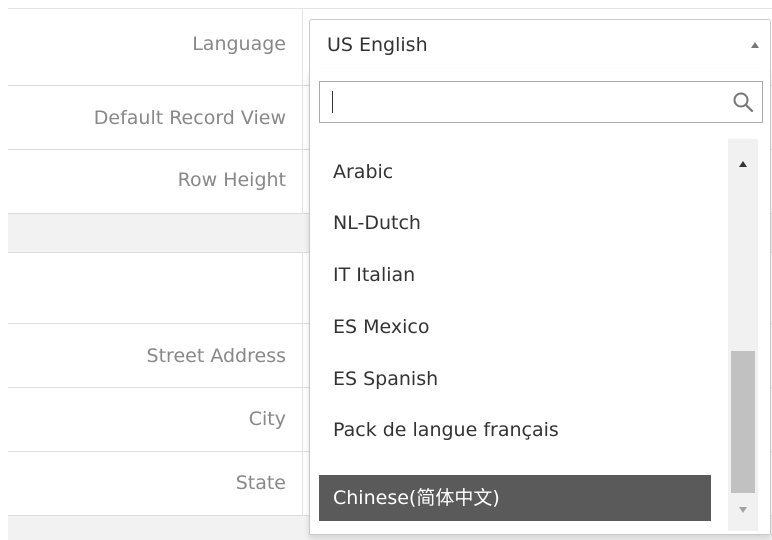 This screenshot has height=540, width=772. What do you see at coordinates (515, 172) in the screenshot?
I see `option-arabic: Arabic` at bounding box center [515, 172].